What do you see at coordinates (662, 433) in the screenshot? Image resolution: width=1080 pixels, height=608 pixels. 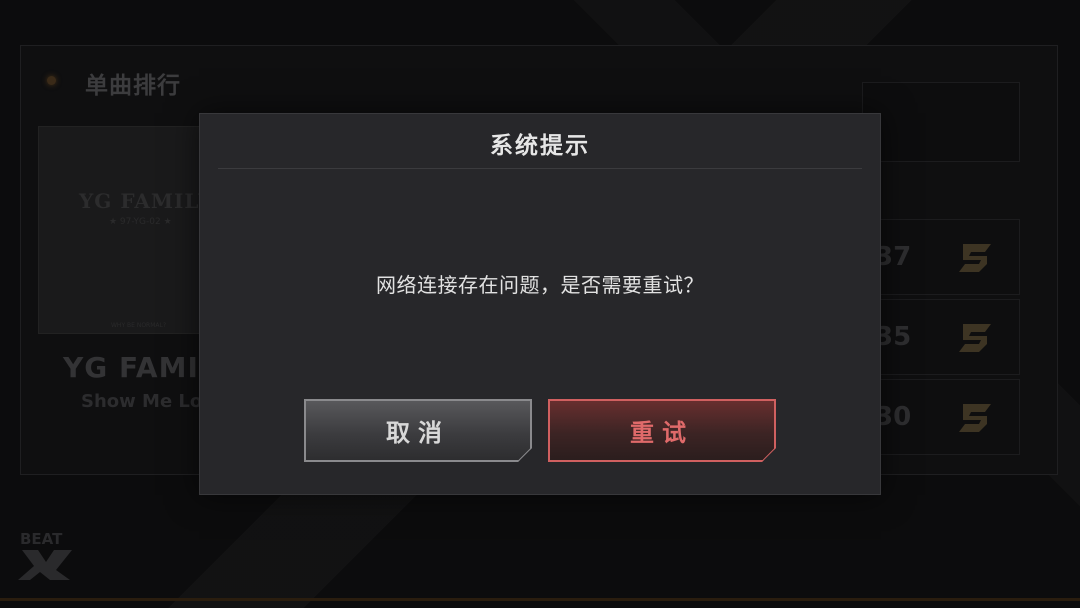 I see `retry-button-label: 重试` at bounding box center [662, 433].